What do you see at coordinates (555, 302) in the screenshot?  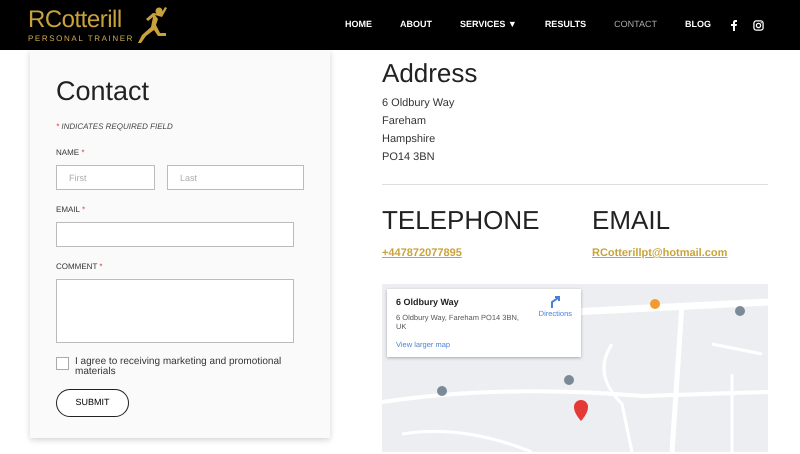 I see `directions-icon` at bounding box center [555, 302].